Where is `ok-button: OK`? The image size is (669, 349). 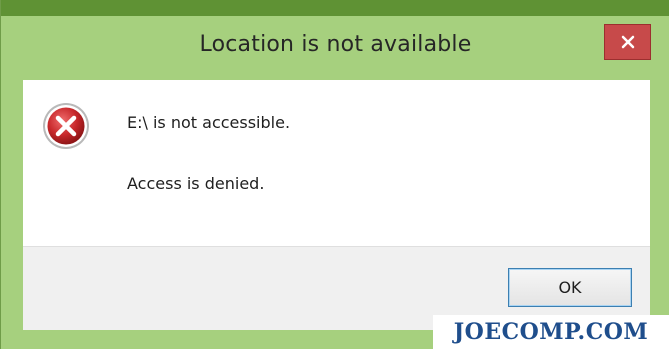 ok-button: OK is located at coordinates (570, 287).